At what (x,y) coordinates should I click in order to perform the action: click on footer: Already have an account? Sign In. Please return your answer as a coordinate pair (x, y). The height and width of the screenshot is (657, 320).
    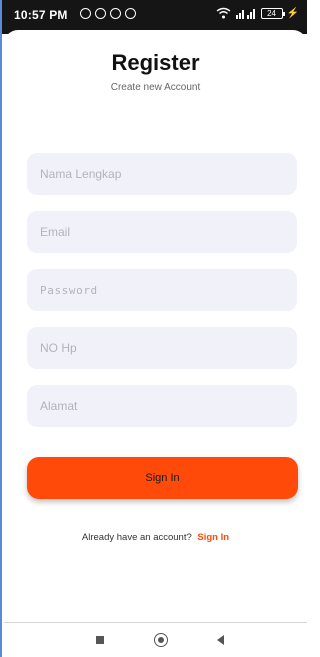
    Looking at the image, I should click on (155, 537).